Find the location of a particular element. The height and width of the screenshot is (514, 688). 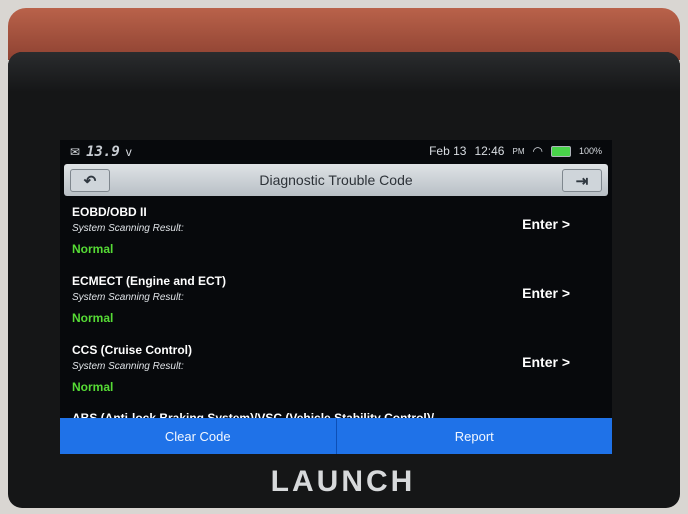

wifi-icon: ◠ is located at coordinates (537, 151).